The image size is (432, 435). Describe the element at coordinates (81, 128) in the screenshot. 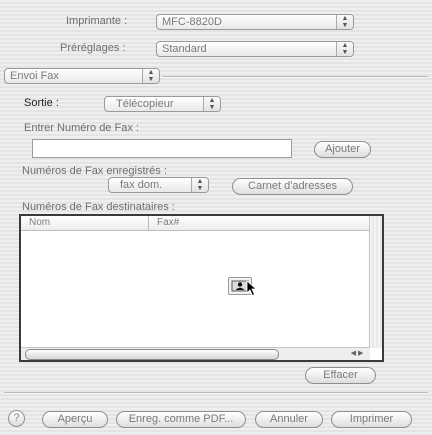

I see `fax-number-label: Entrer Numéro de Fax :` at that location.